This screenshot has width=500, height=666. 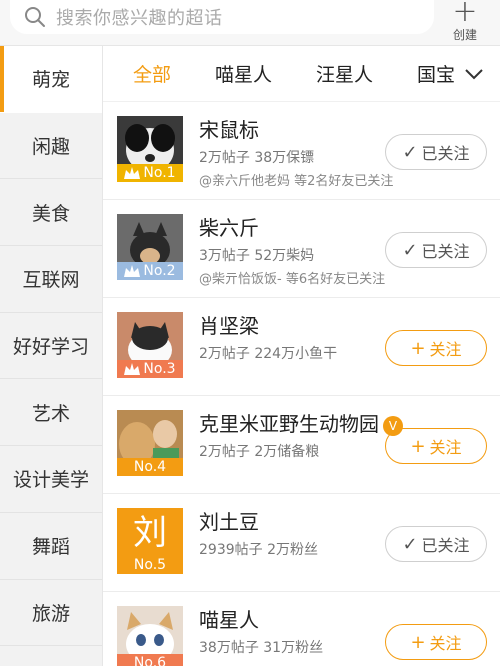 I want to click on sidebar-item-travel: 旅游, so click(x=51, y=613).